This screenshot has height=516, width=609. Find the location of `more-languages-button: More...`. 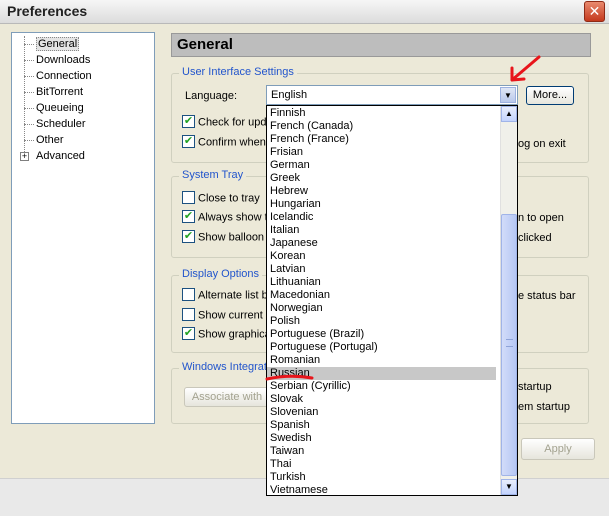

more-languages-button: More... is located at coordinates (550, 95).